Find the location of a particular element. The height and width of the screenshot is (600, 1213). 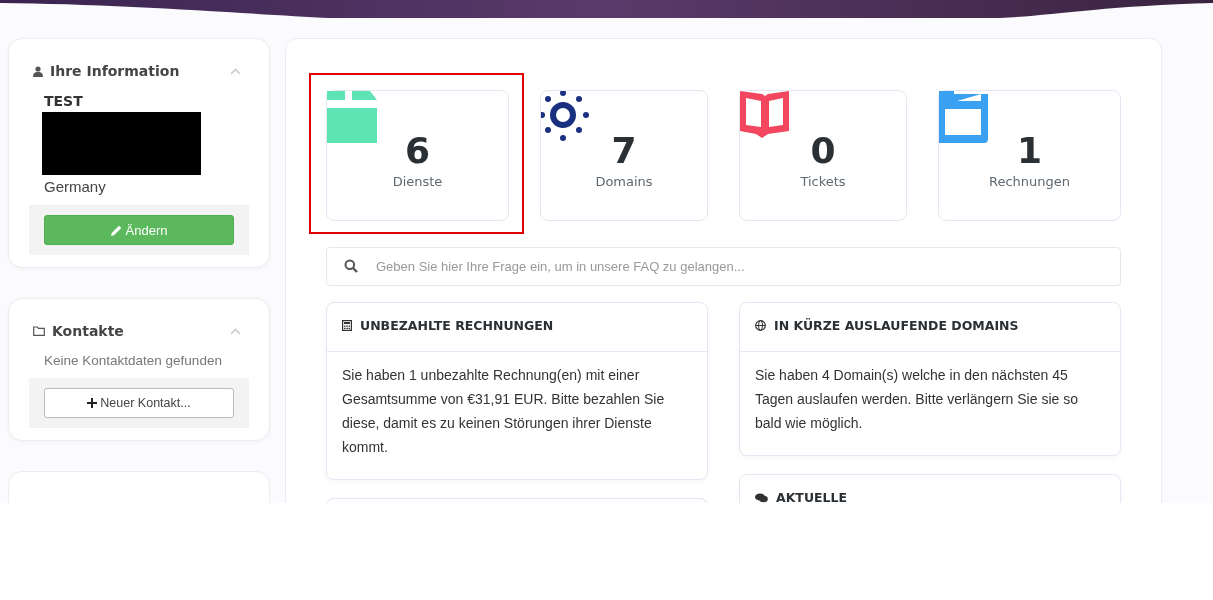

panel-title: AKTUELLE is located at coordinates (812, 496).